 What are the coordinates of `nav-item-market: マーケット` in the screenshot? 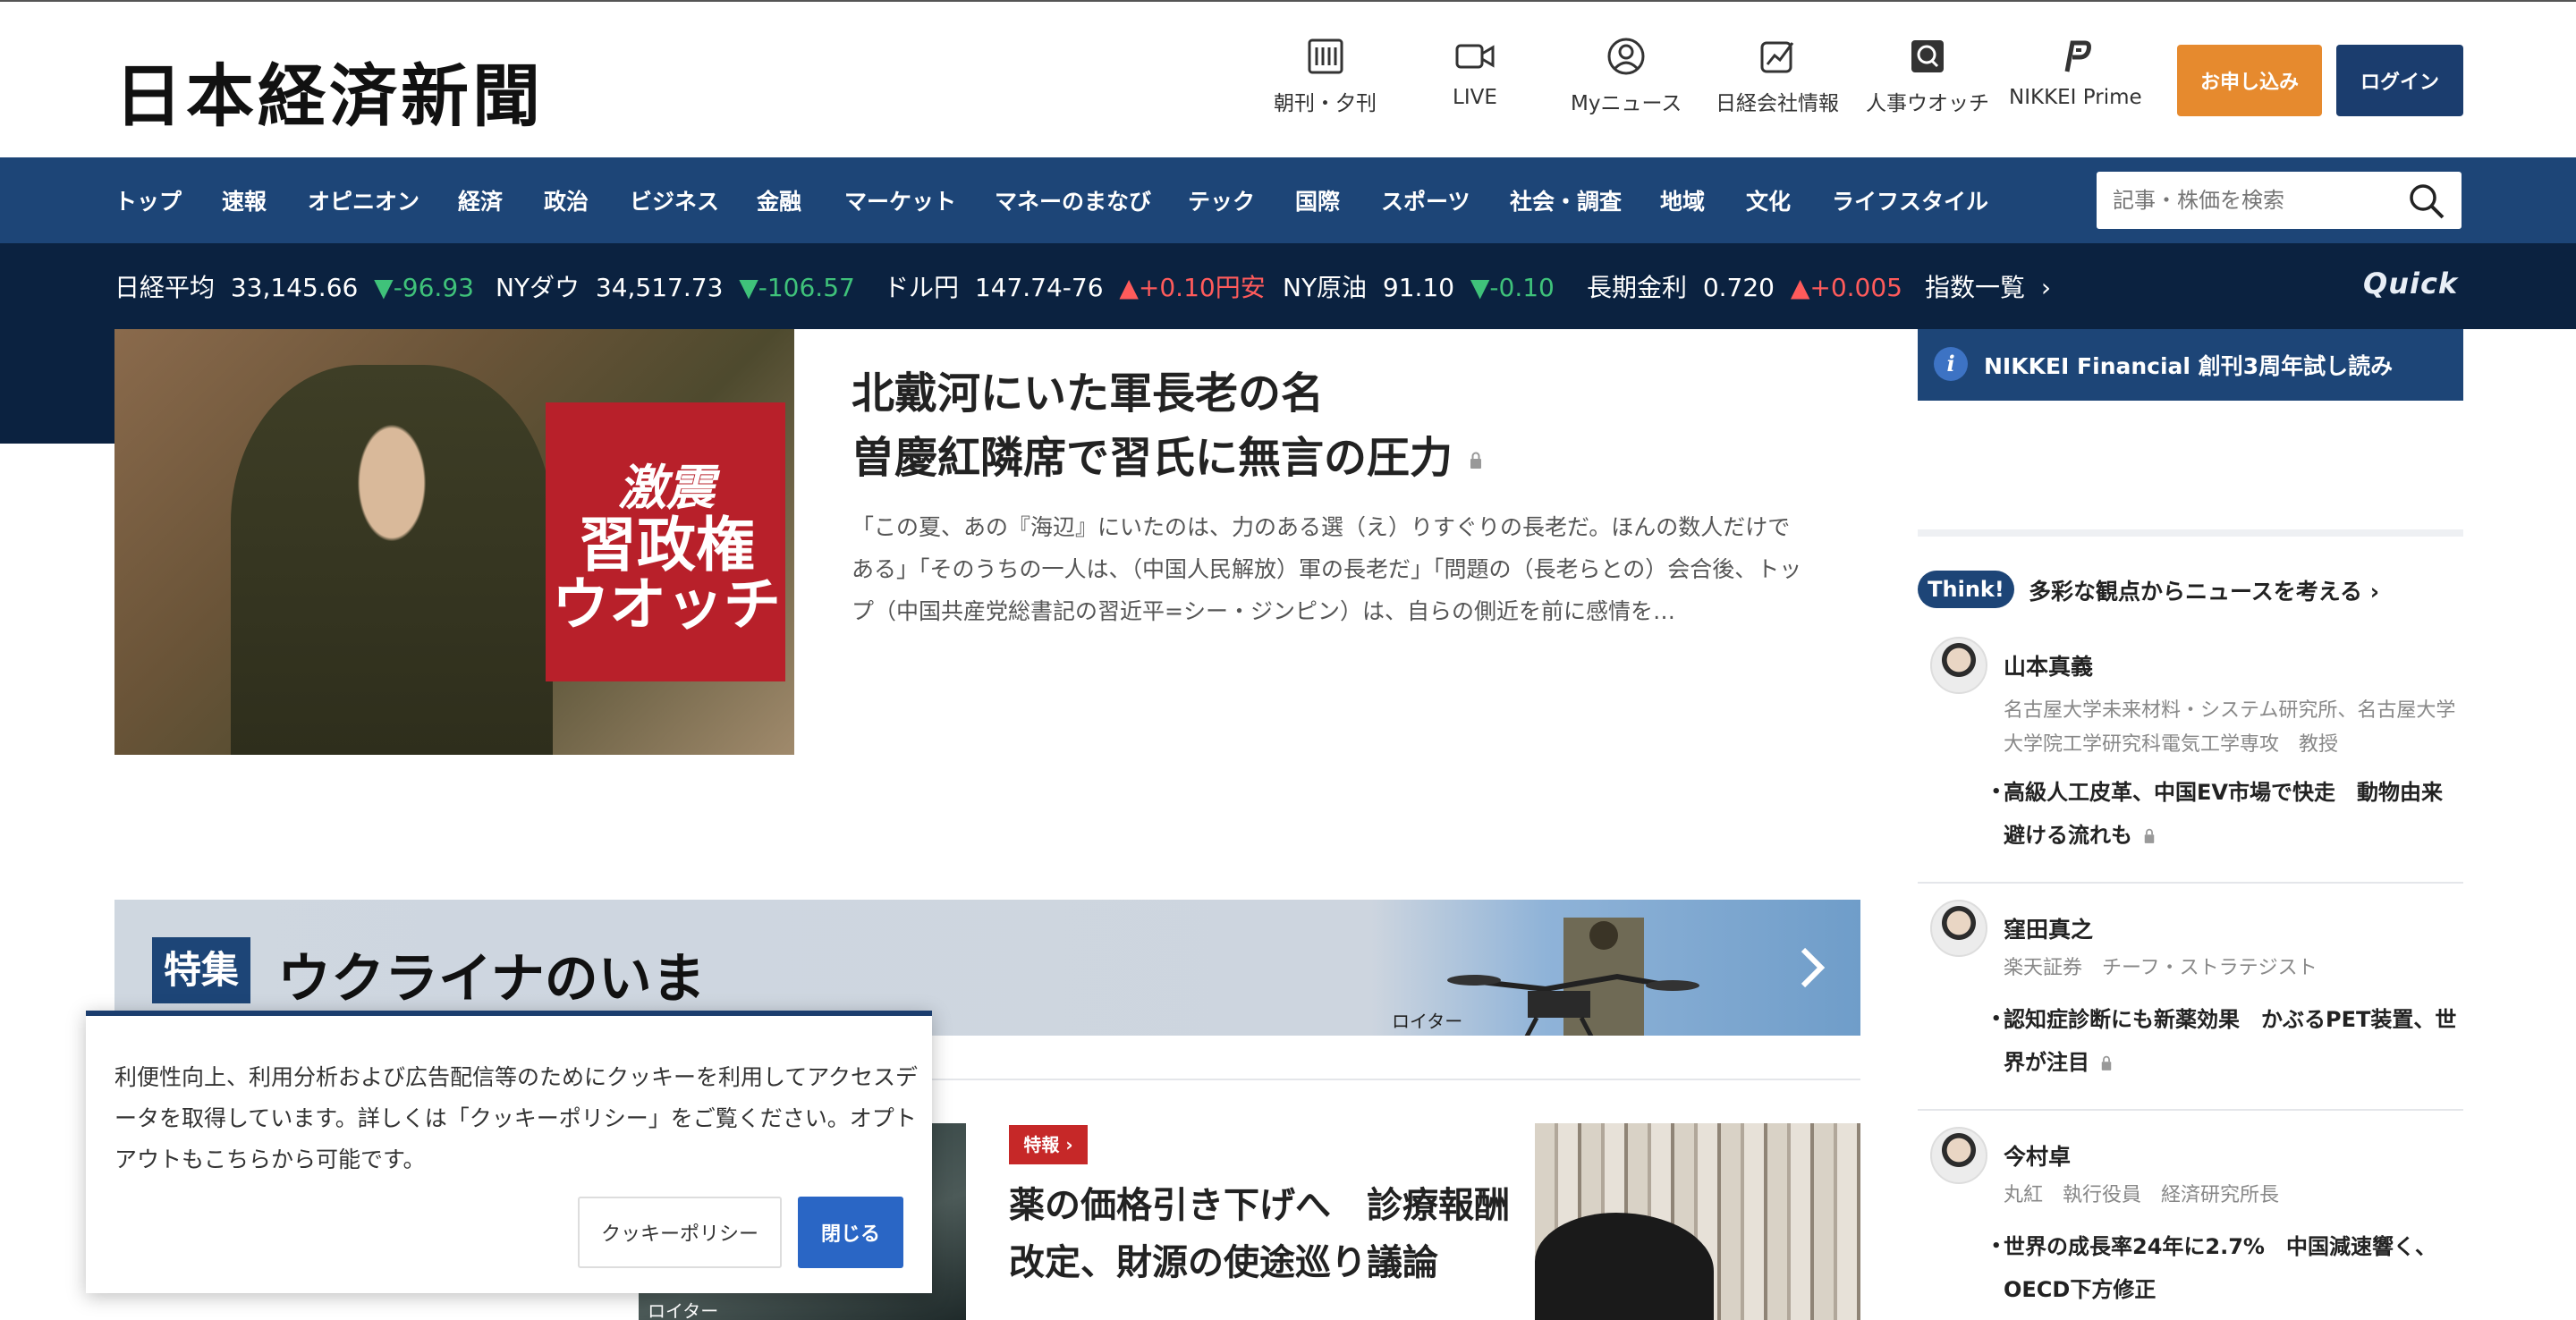 It's located at (900, 200).